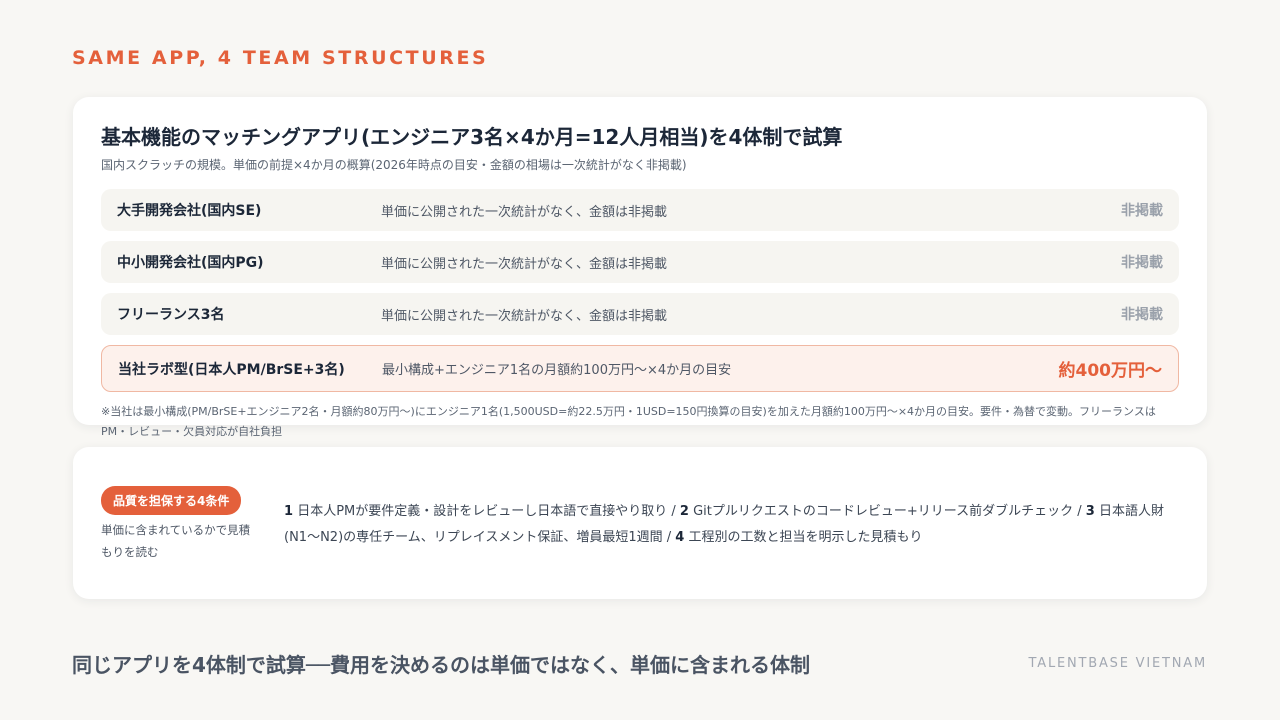 The width and height of the screenshot is (1280, 720). I want to click on comparison-row-freelance: フリーランス3名 単価に公開された一次統計がなく、金額は非掲載 非掲載, so click(640, 314).